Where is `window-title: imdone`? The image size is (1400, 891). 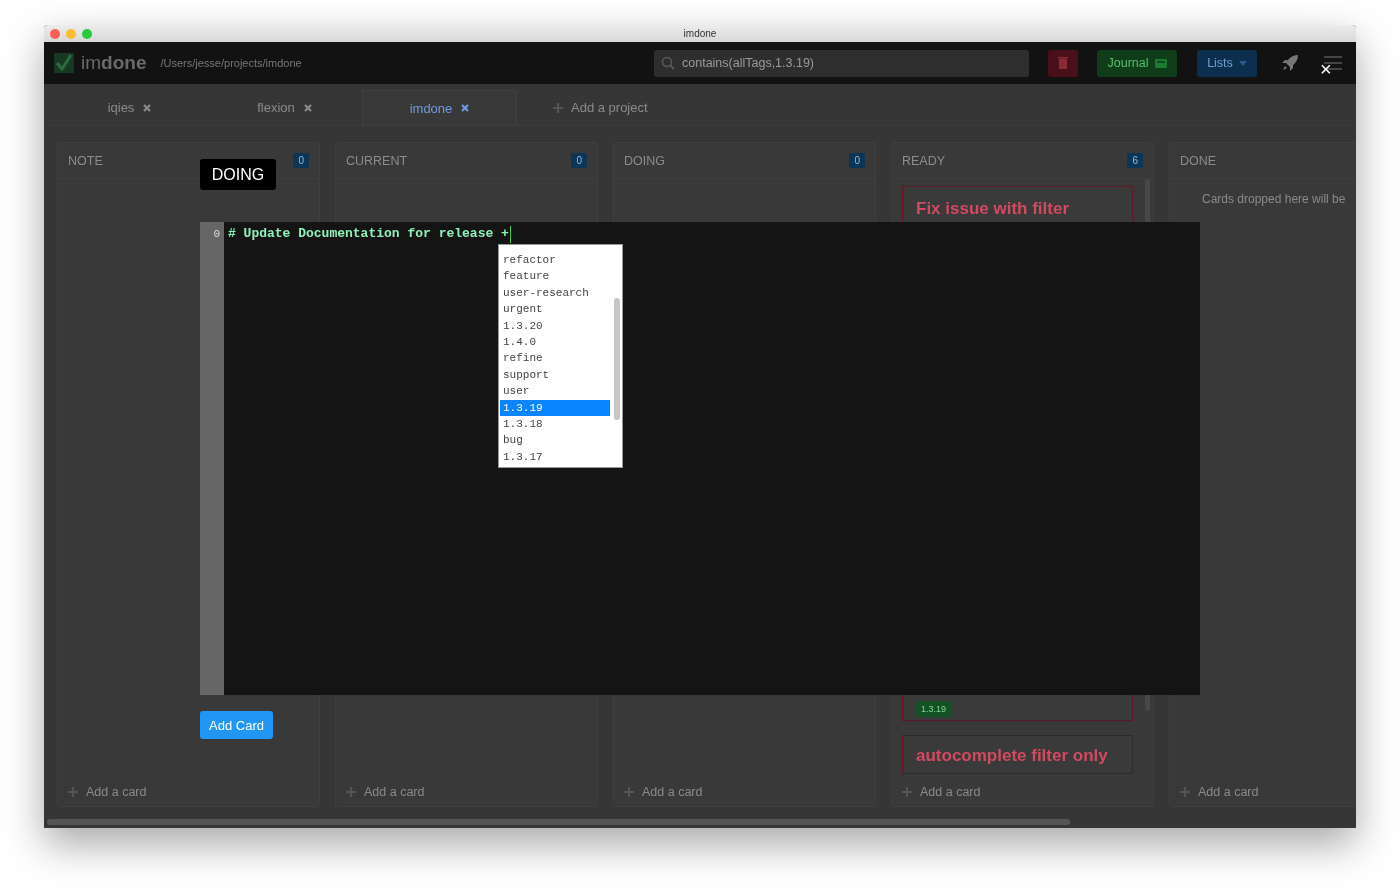
window-title: imdone is located at coordinates (700, 33).